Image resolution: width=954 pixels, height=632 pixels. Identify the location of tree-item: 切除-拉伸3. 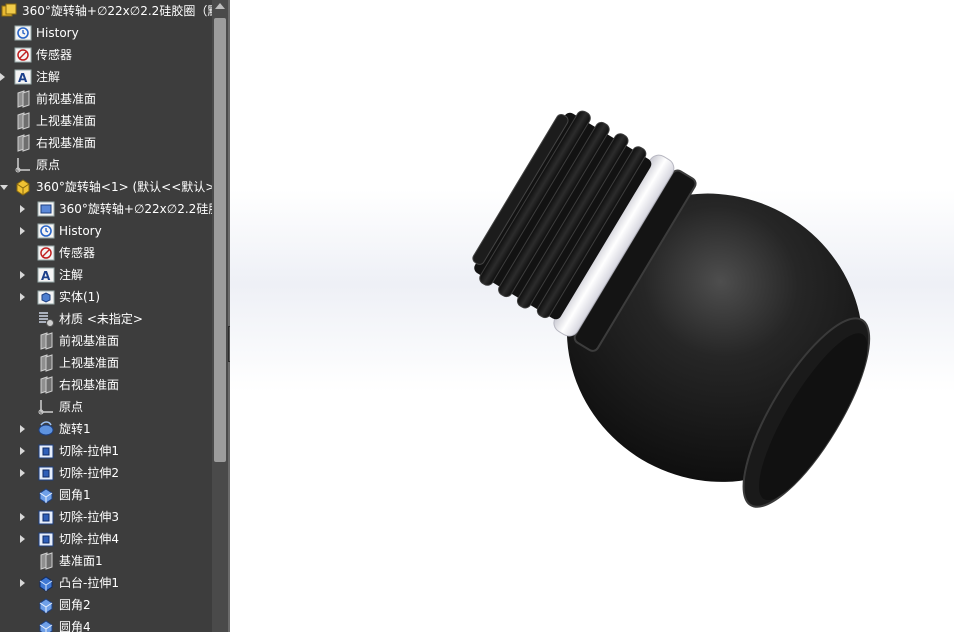
(78, 517).